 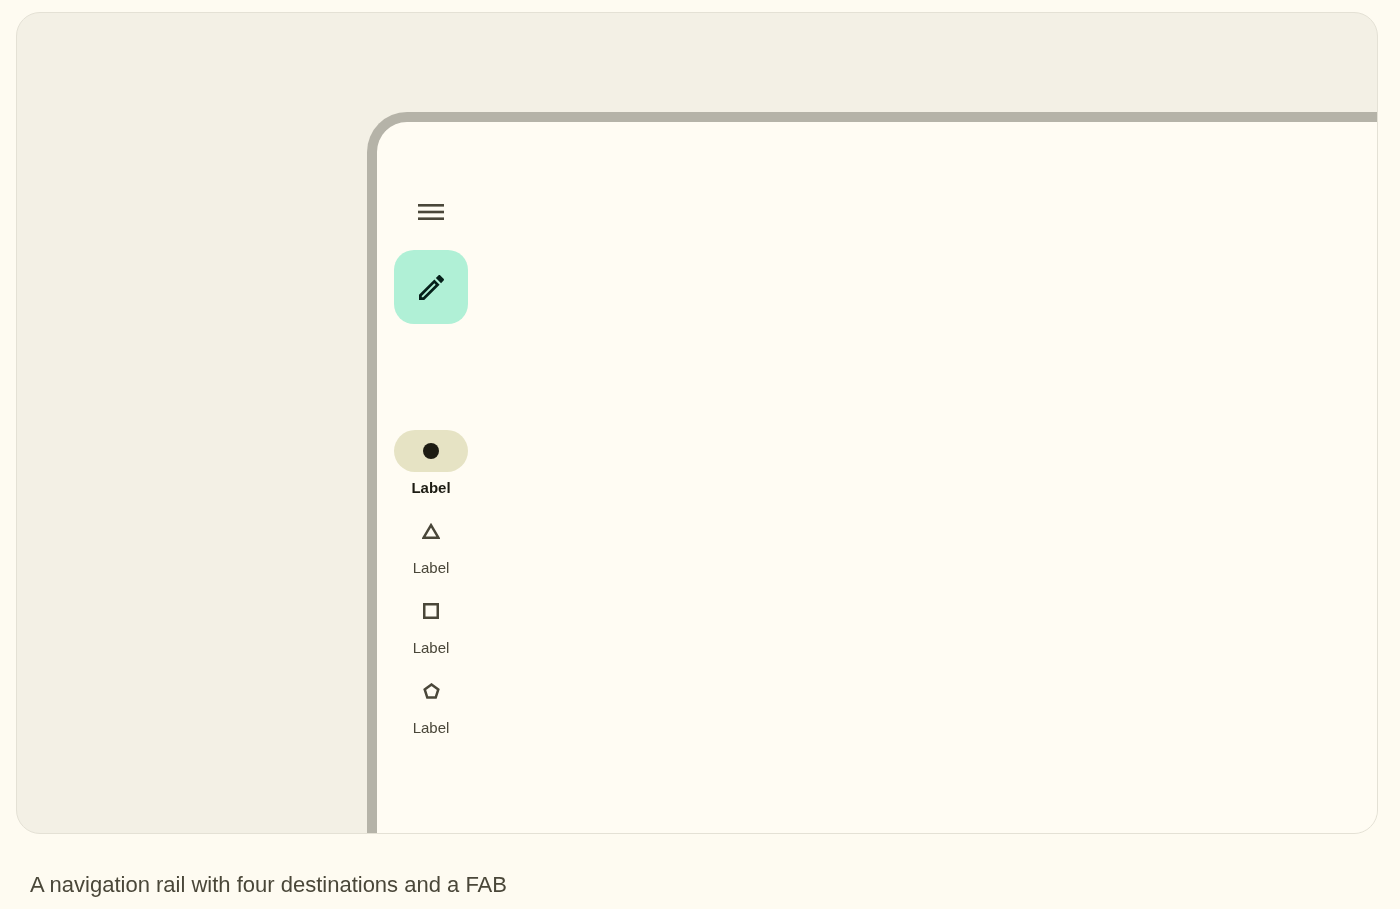 I want to click on edit-fab, so click(x=431, y=287).